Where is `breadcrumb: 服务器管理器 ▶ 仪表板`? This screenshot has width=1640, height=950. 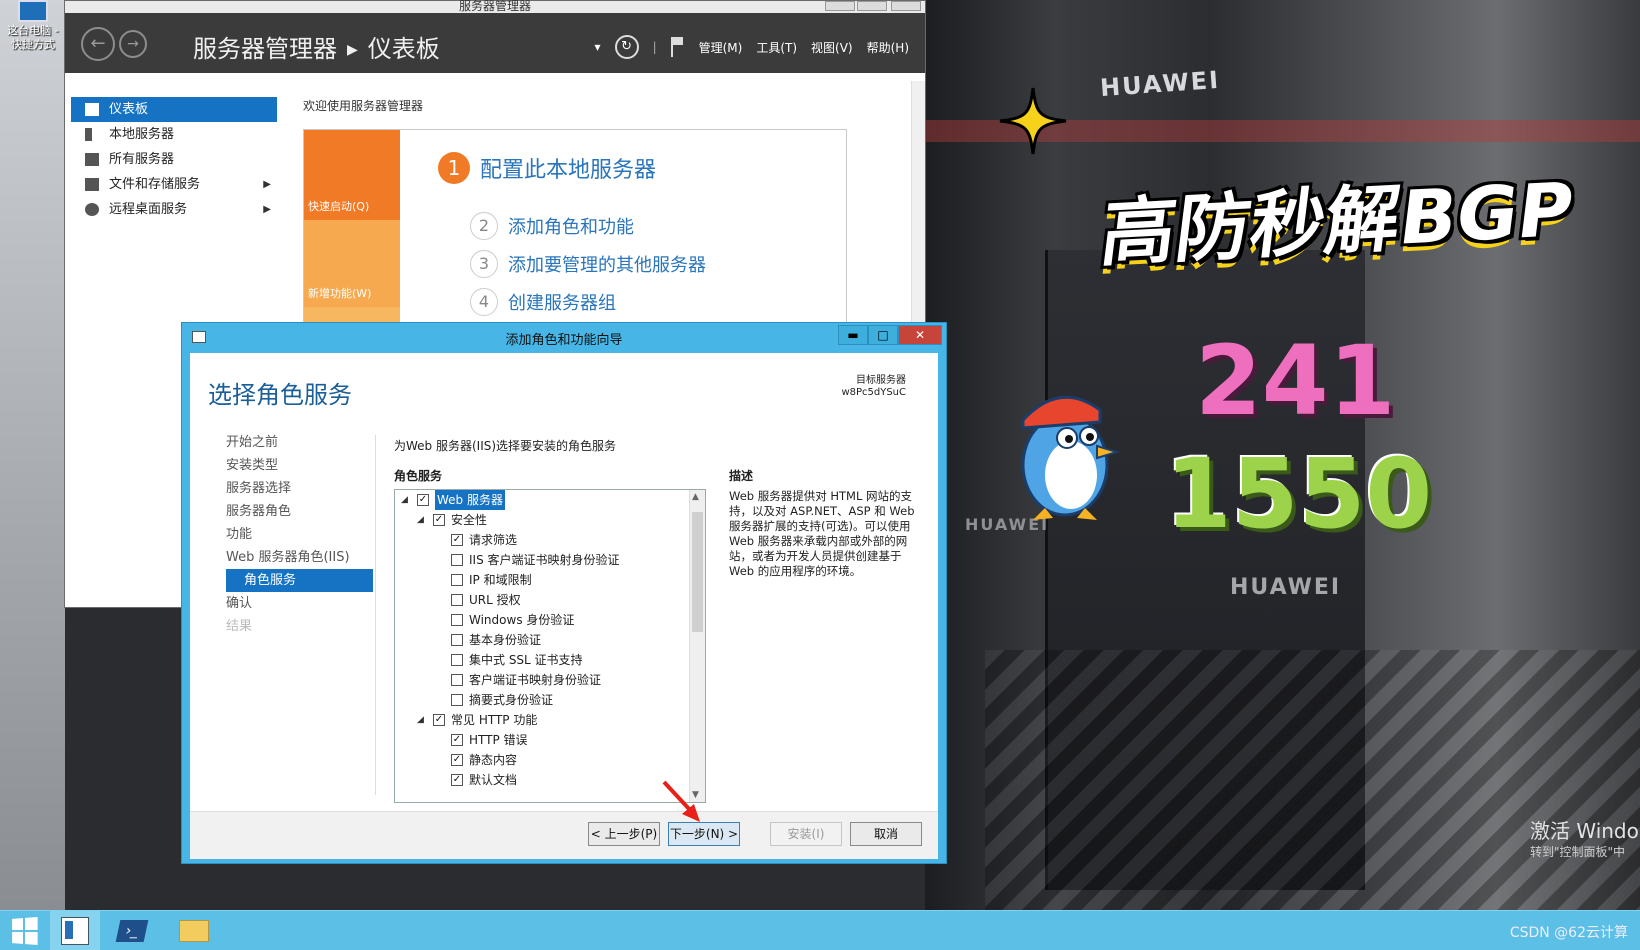 breadcrumb: 服务器管理器 ▶ 仪表板 is located at coordinates (316, 46).